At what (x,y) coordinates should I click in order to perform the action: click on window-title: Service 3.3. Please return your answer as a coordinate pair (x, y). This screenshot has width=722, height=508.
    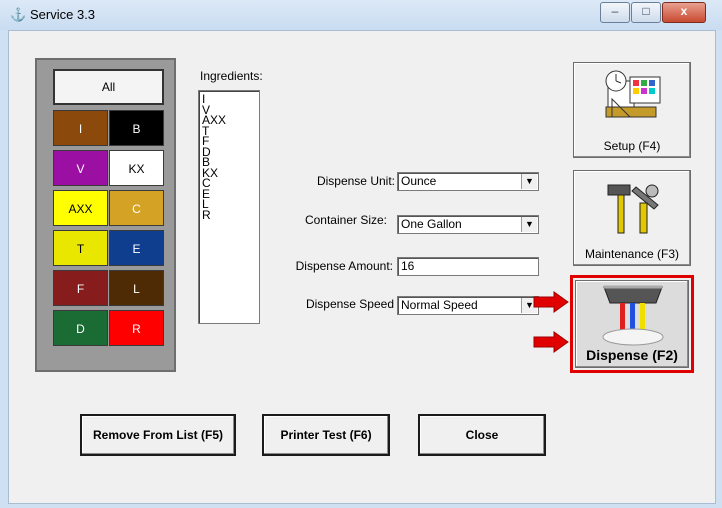
    Looking at the image, I should click on (63, 14).